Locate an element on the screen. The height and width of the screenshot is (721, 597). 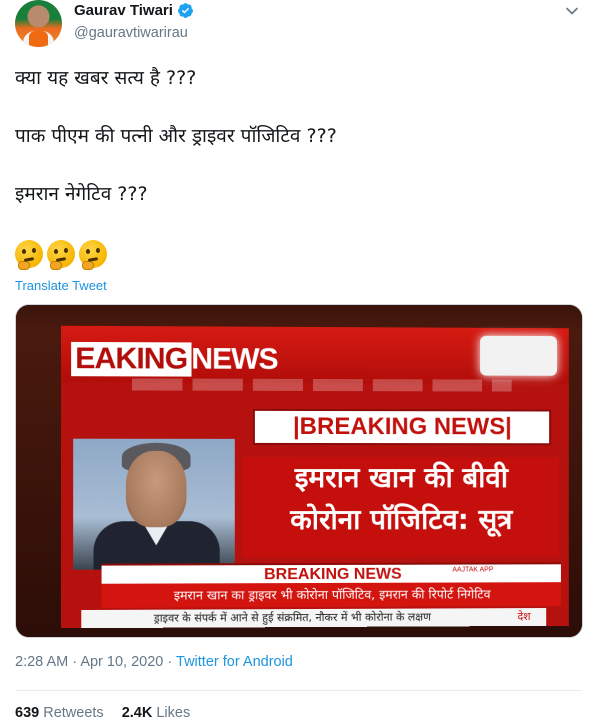
emoji-row is located at coordinates (61, 255).